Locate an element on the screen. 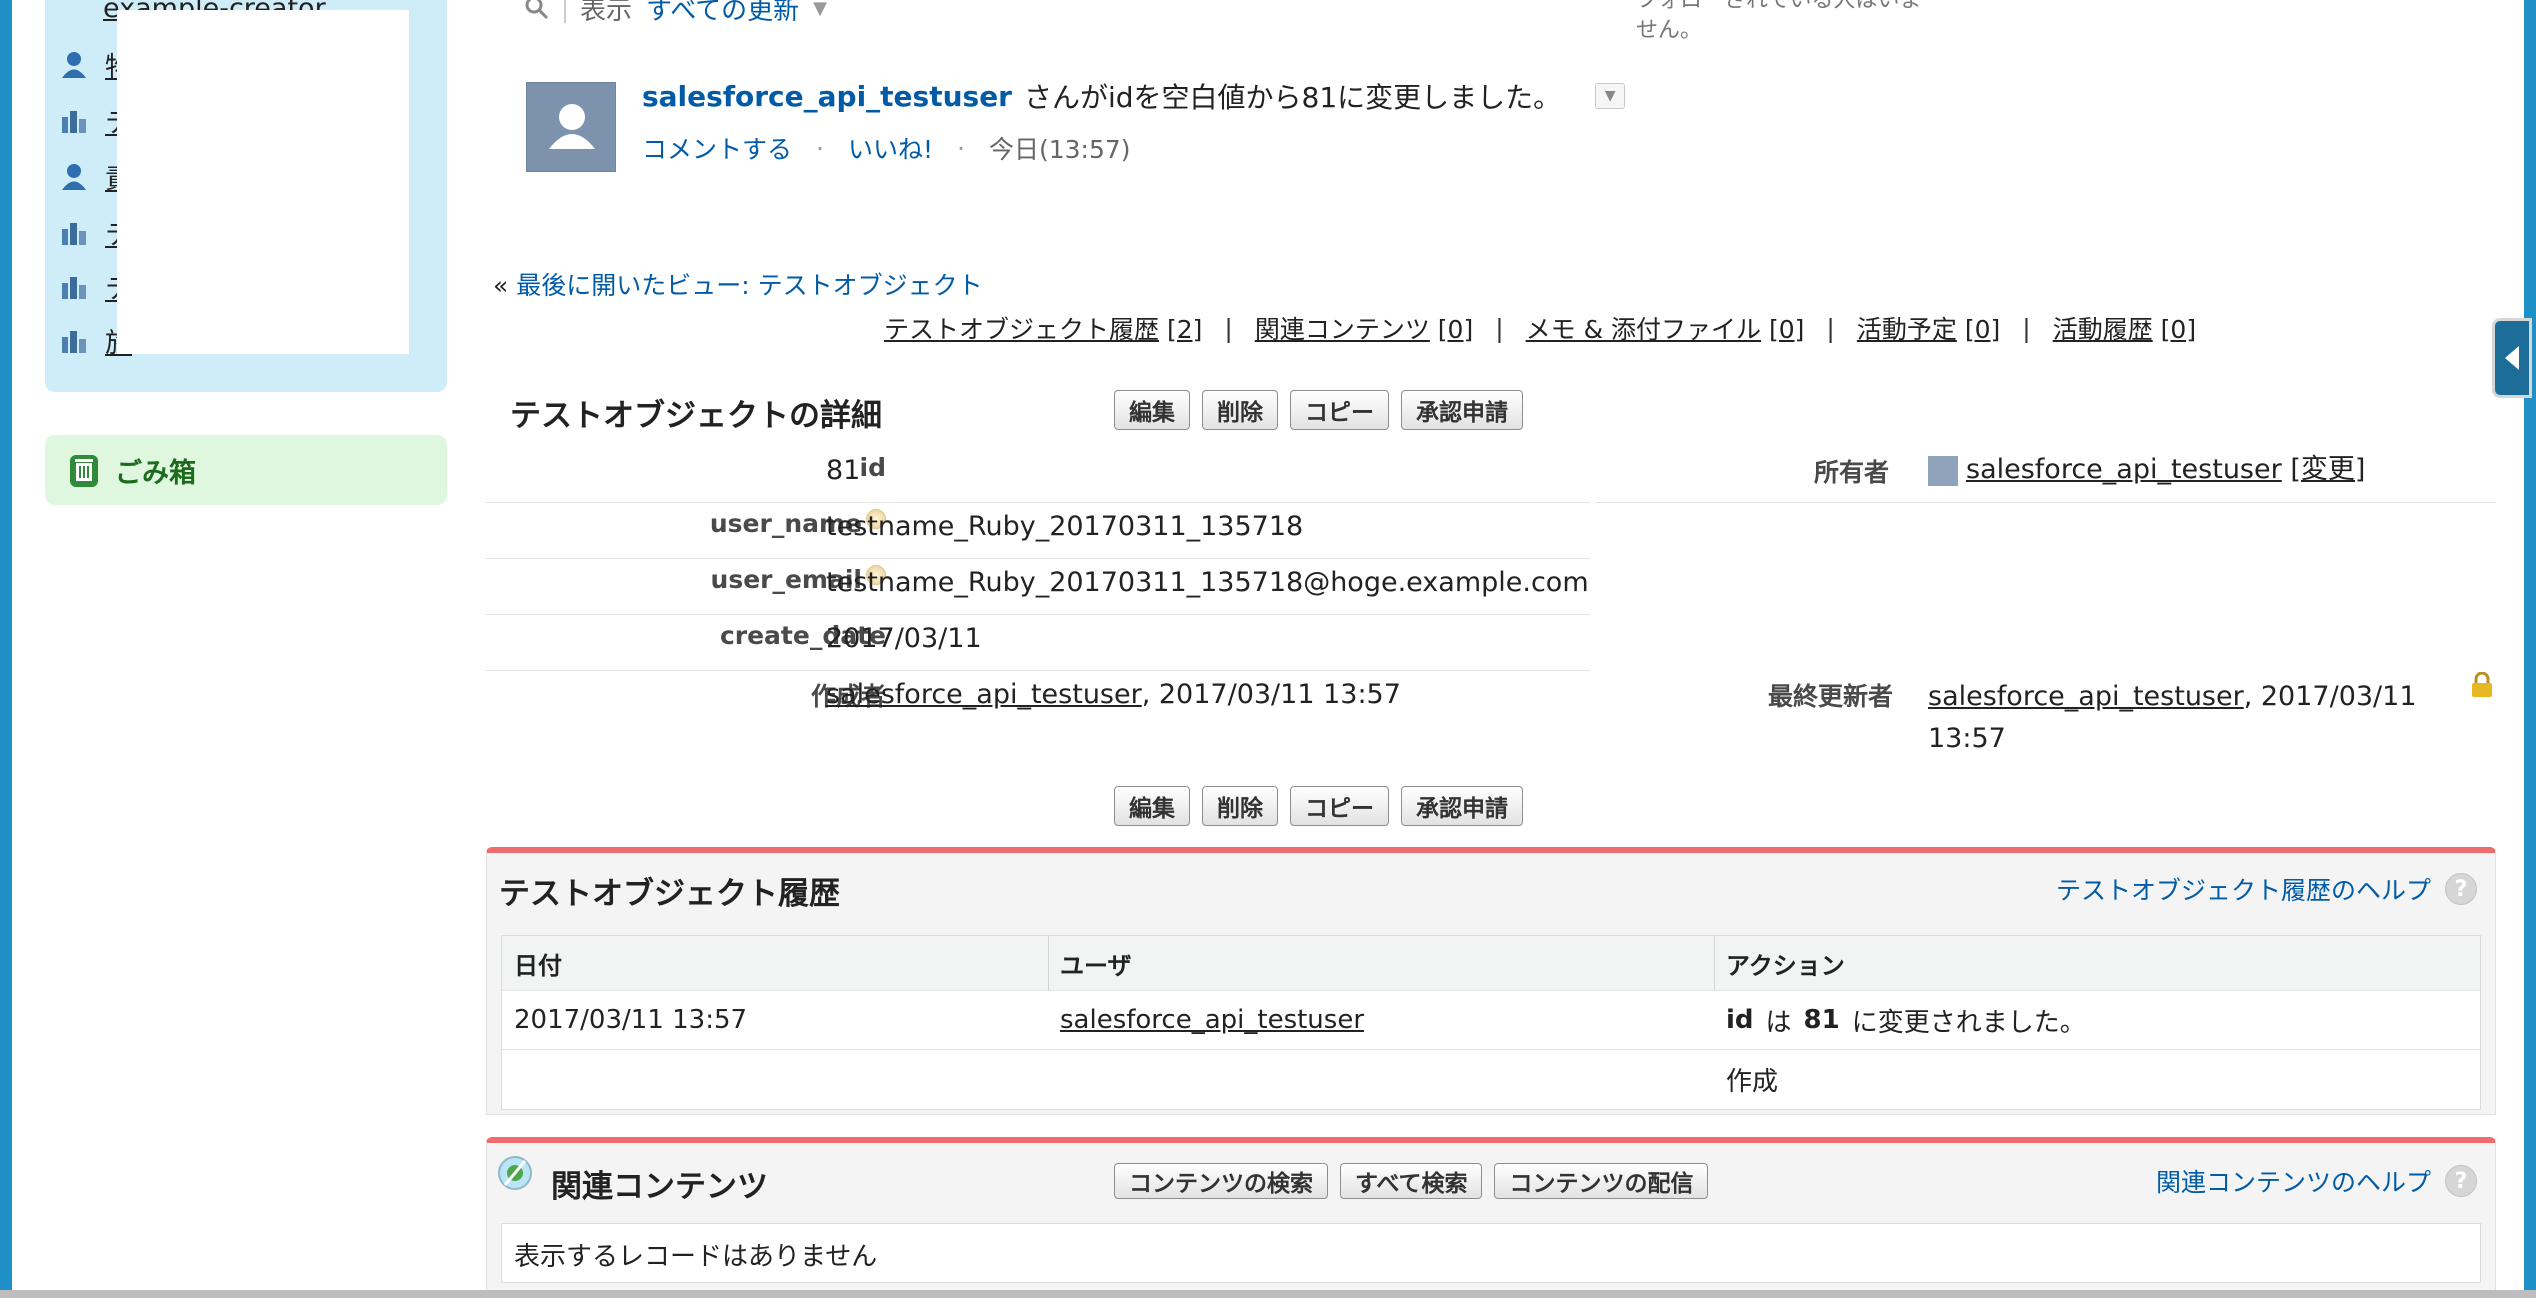 The height and width of the screenshot is (1298, 2536). chevron-down-icon: ▼ is located at coordinates (820, 9).